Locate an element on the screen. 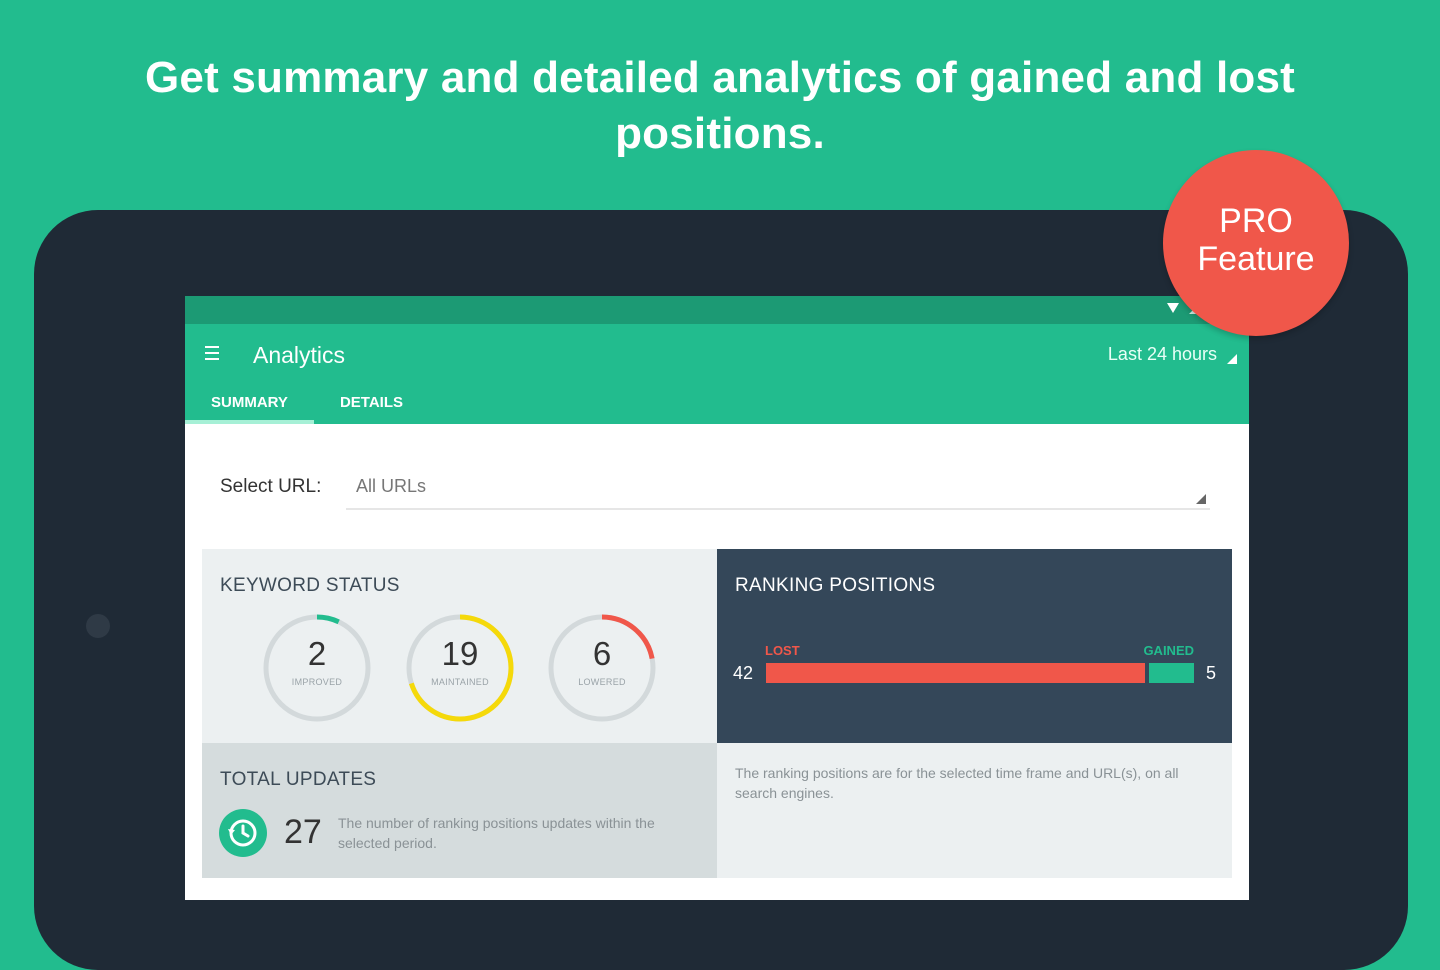 The image size is (1440, 970). ranking-positions-title: RANKING POSITIONS is located at coordinates (835, 585).